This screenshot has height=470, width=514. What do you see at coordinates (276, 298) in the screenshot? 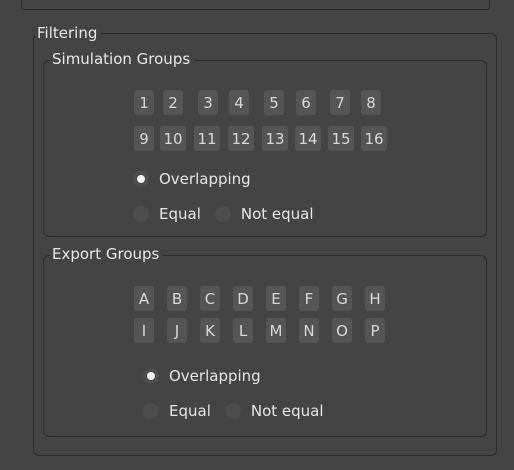
I see `export-group-e-button: E` at bounding box center [276, 298].